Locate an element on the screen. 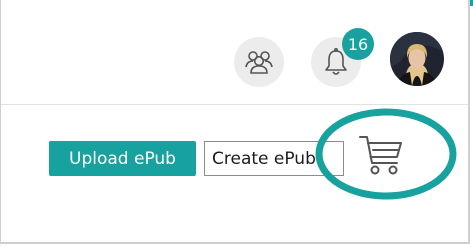 The width and height of the screenshot is (473, 247). user-avatar is located at coordinates (417, 59).